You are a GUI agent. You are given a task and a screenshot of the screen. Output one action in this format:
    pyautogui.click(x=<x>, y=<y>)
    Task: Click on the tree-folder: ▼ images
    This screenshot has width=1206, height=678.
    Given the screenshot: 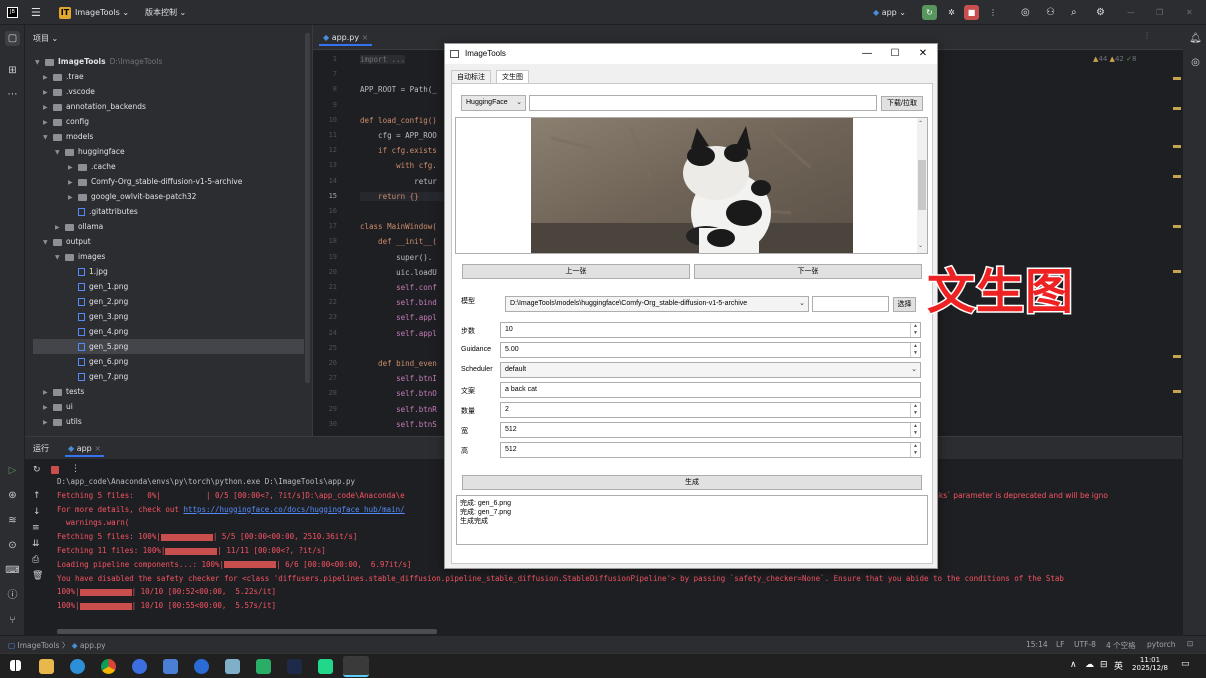 What is the action you would take?
    pyautogui.click(x=80, y=256)
    